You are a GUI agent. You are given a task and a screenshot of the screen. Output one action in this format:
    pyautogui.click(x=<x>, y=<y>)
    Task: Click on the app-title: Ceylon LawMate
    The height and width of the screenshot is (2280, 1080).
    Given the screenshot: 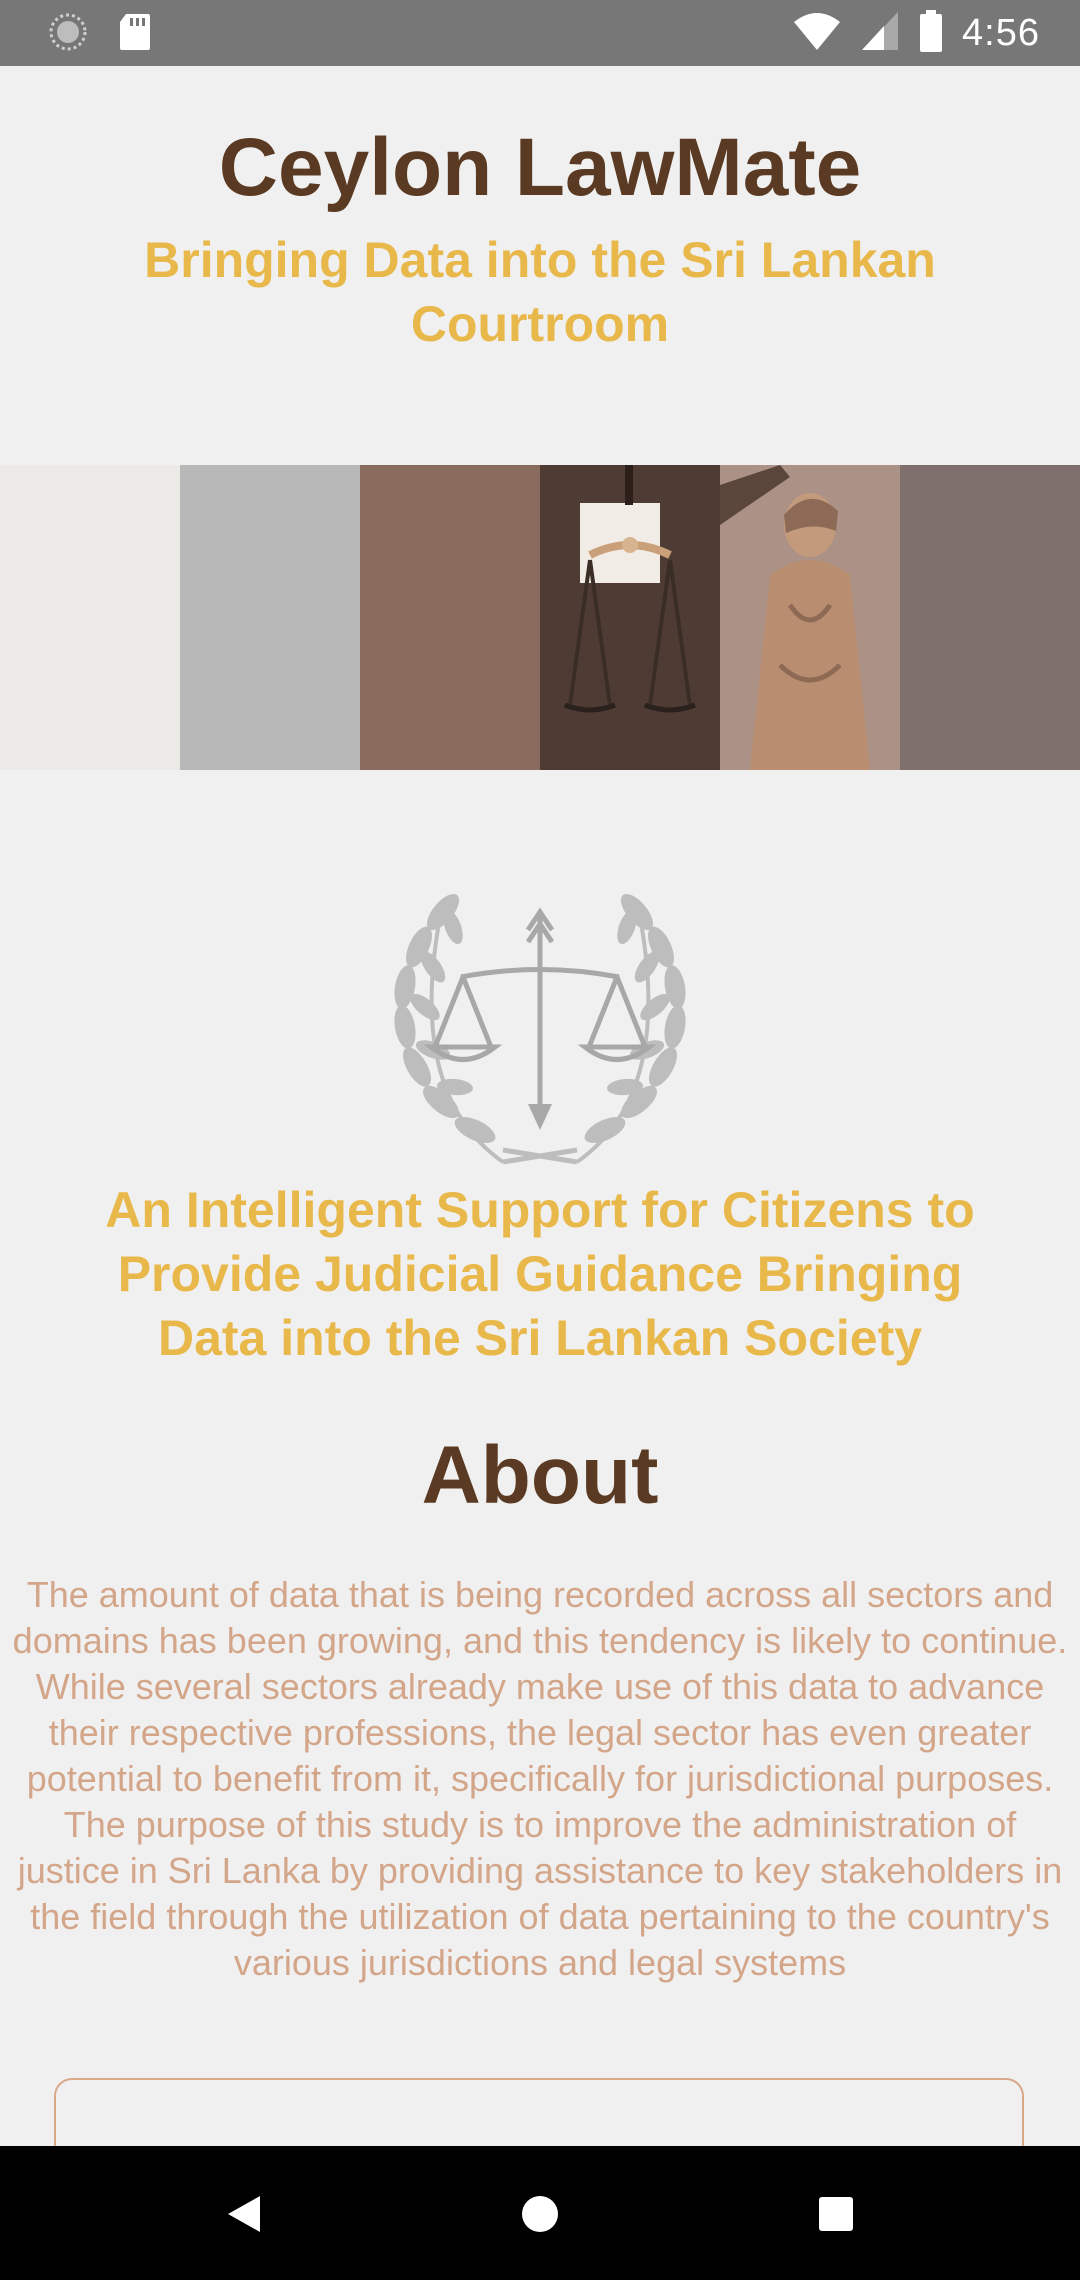 What is the action you would take?
    pyautogui.click(x=540, y=167)
    